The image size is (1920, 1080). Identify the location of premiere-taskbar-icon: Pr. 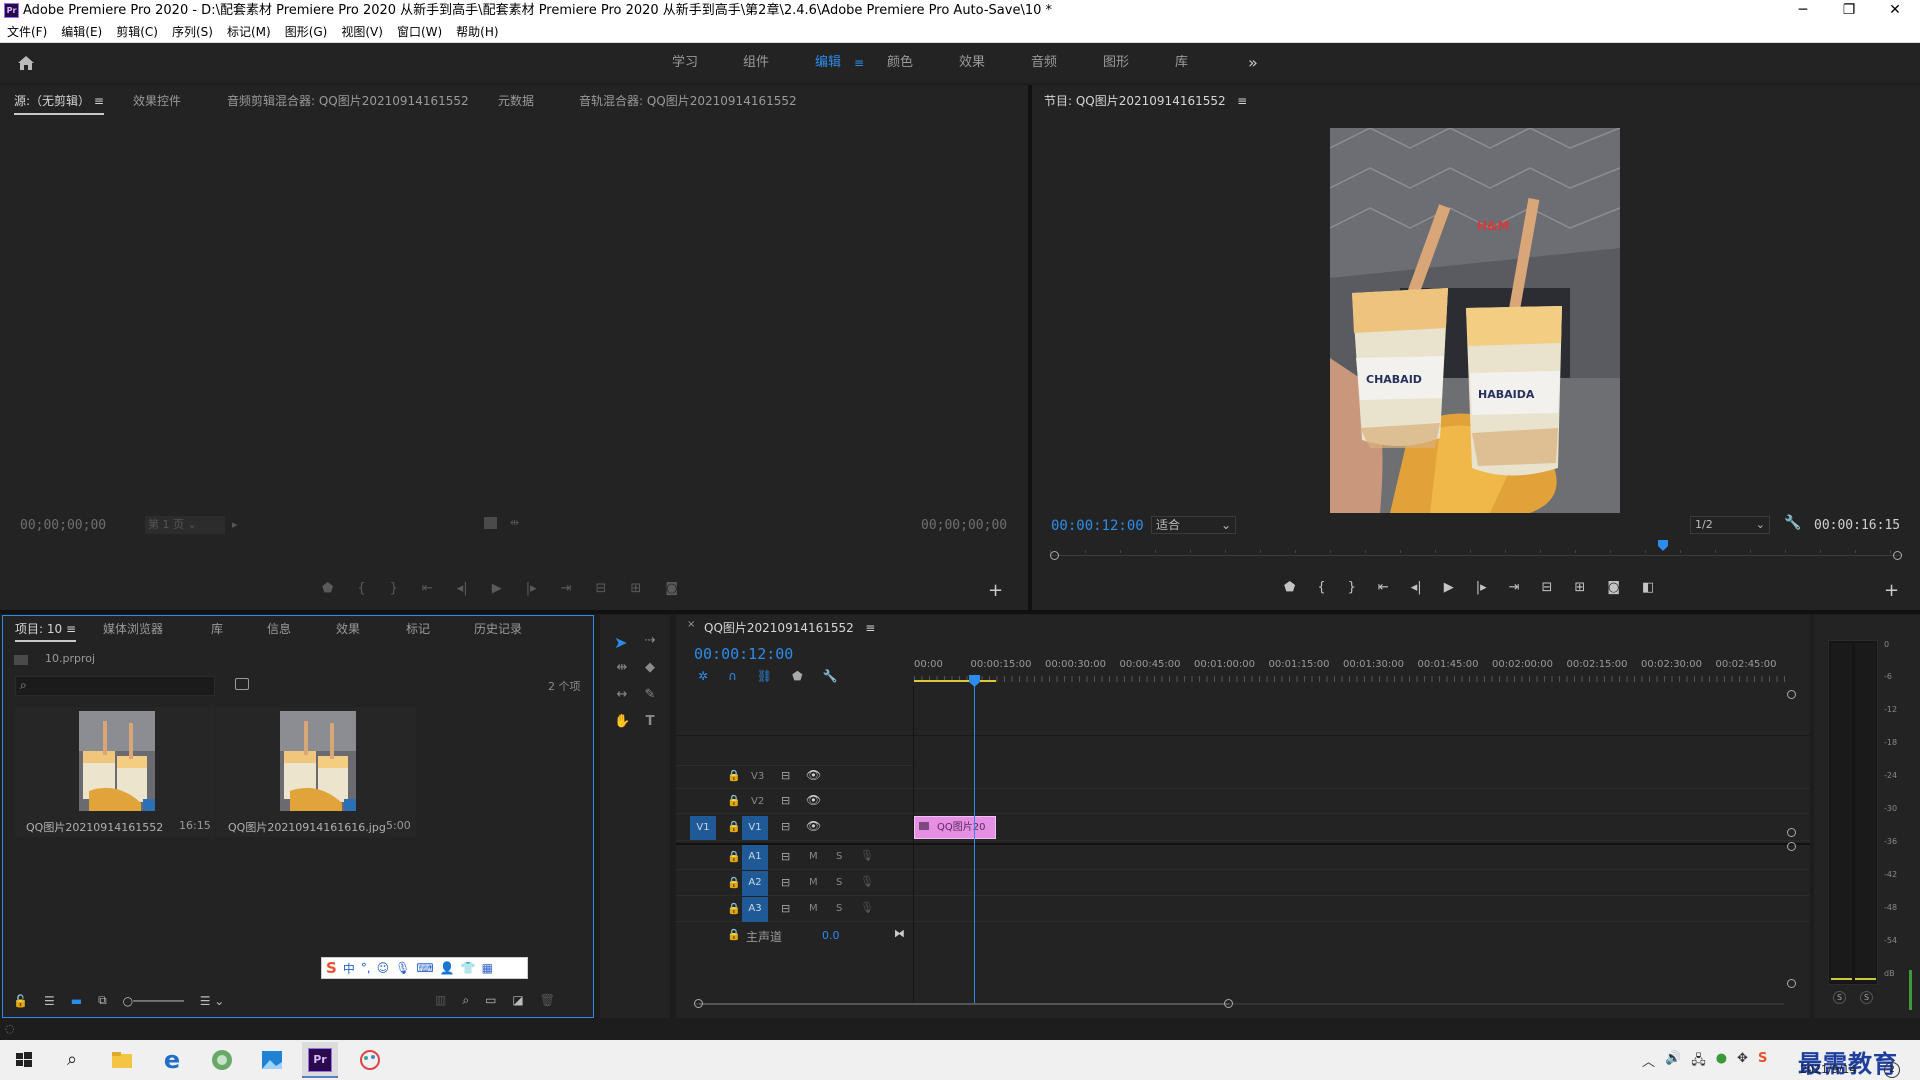
(320, 1060).